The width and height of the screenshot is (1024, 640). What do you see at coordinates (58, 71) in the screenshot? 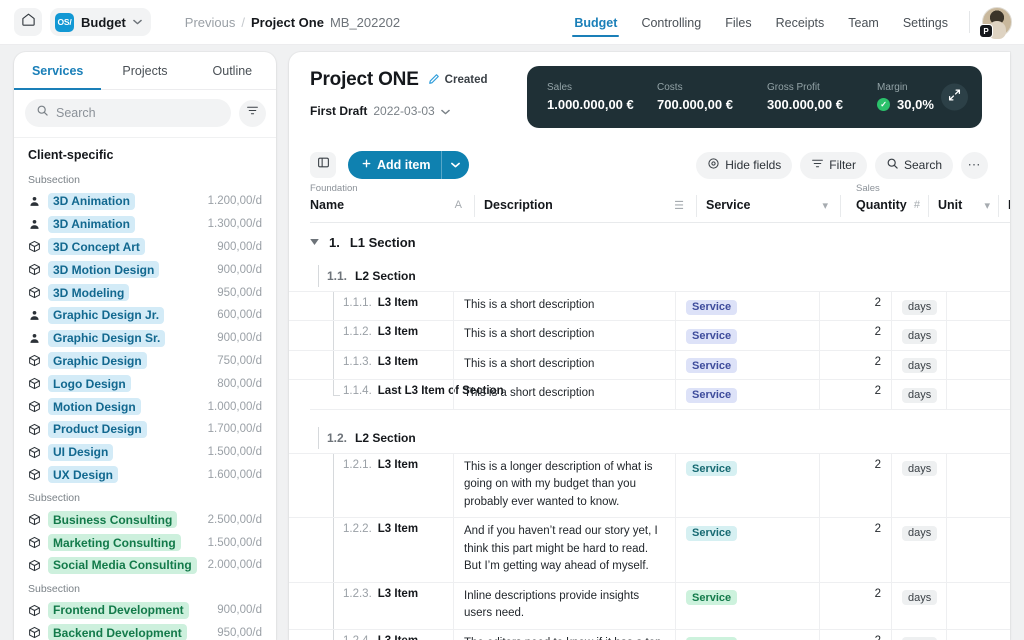
I see `tab-services: Services` at bounding box center [58, 71].